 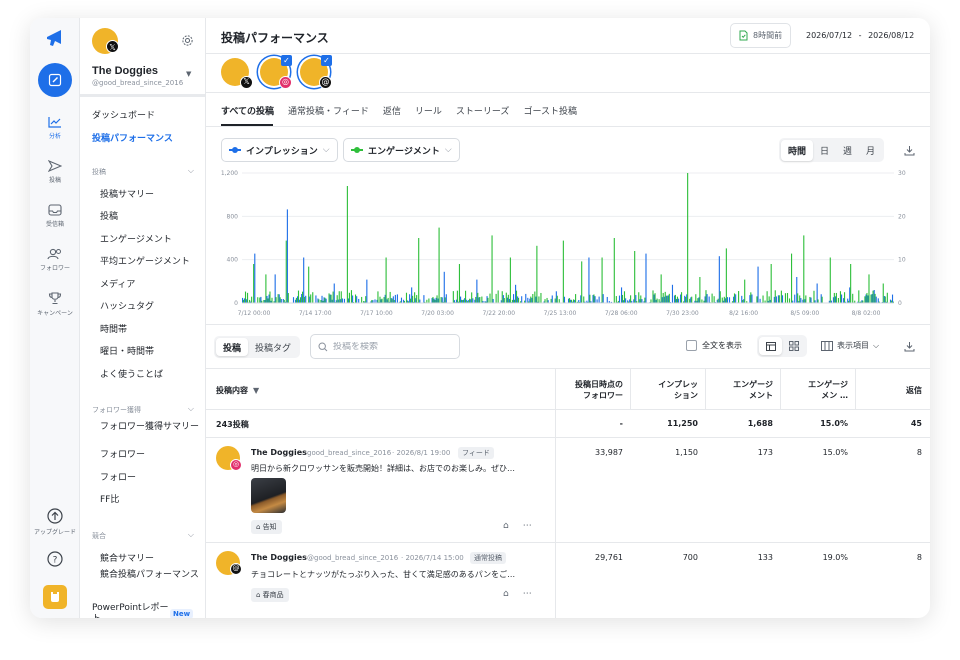 I want to click on col-content: 投稿内容 ▼, so click(x=241, y=390).